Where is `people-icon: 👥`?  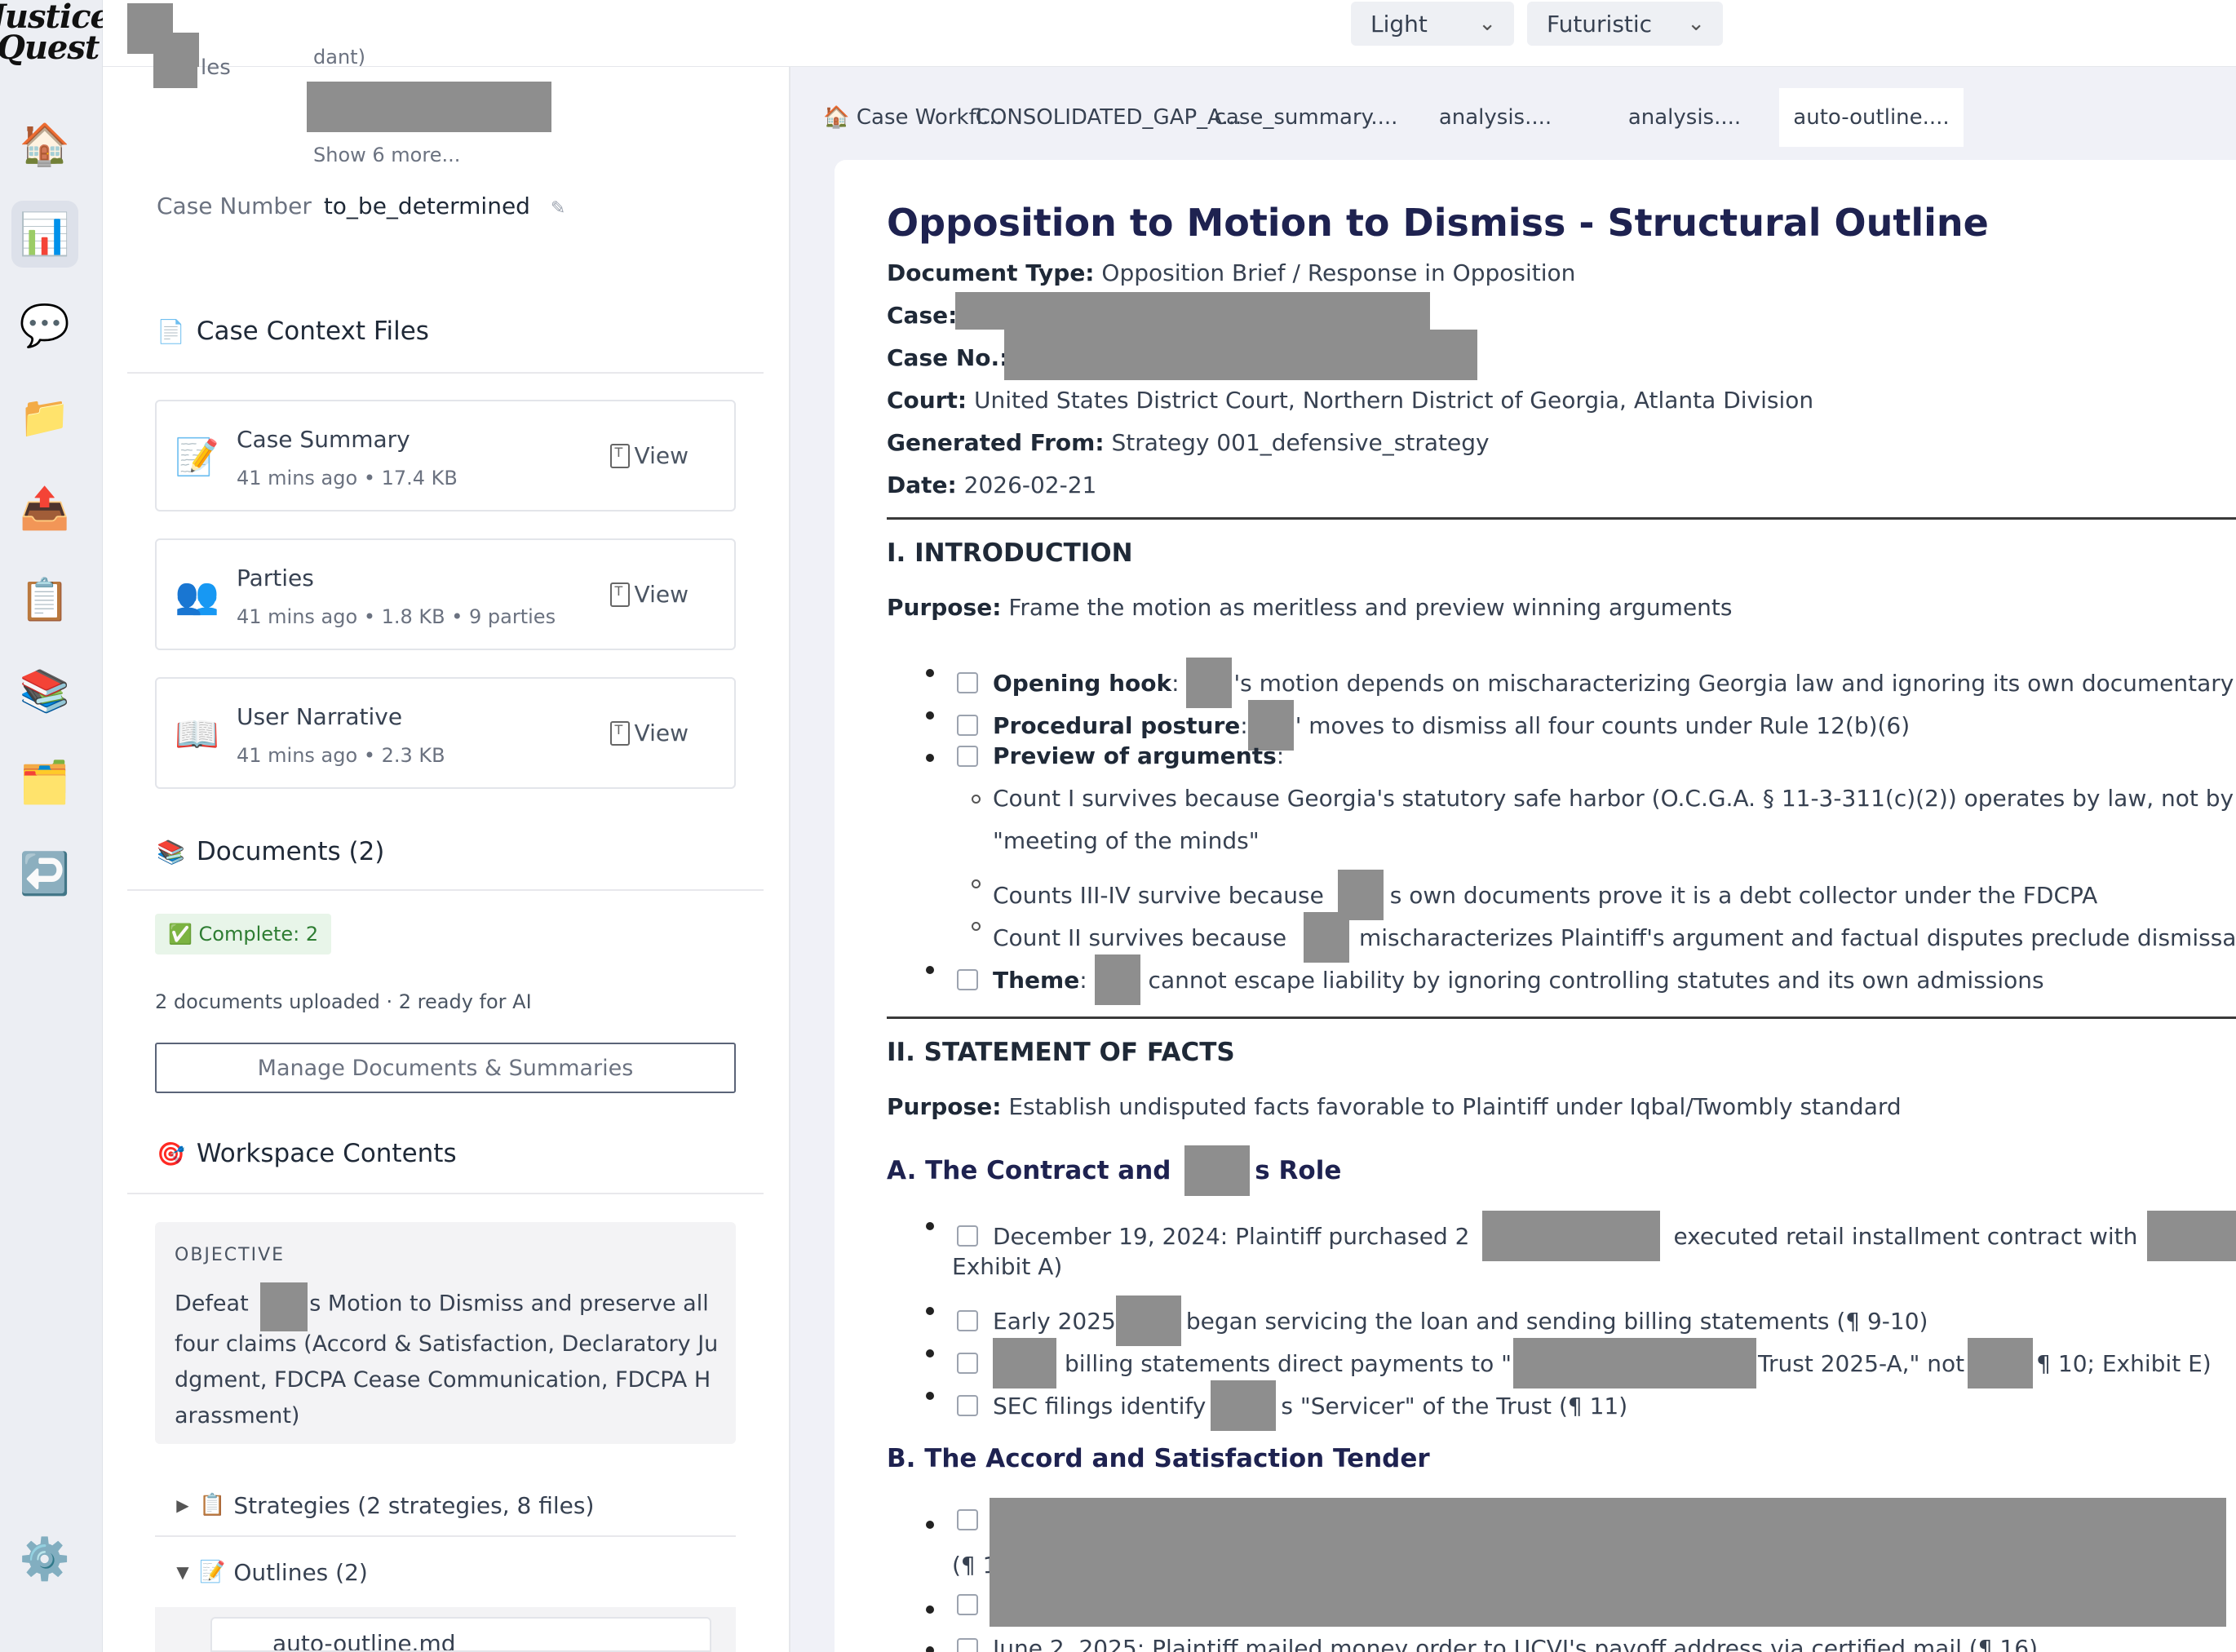 people-icon: 👥 is located at coordinates (197, 596).